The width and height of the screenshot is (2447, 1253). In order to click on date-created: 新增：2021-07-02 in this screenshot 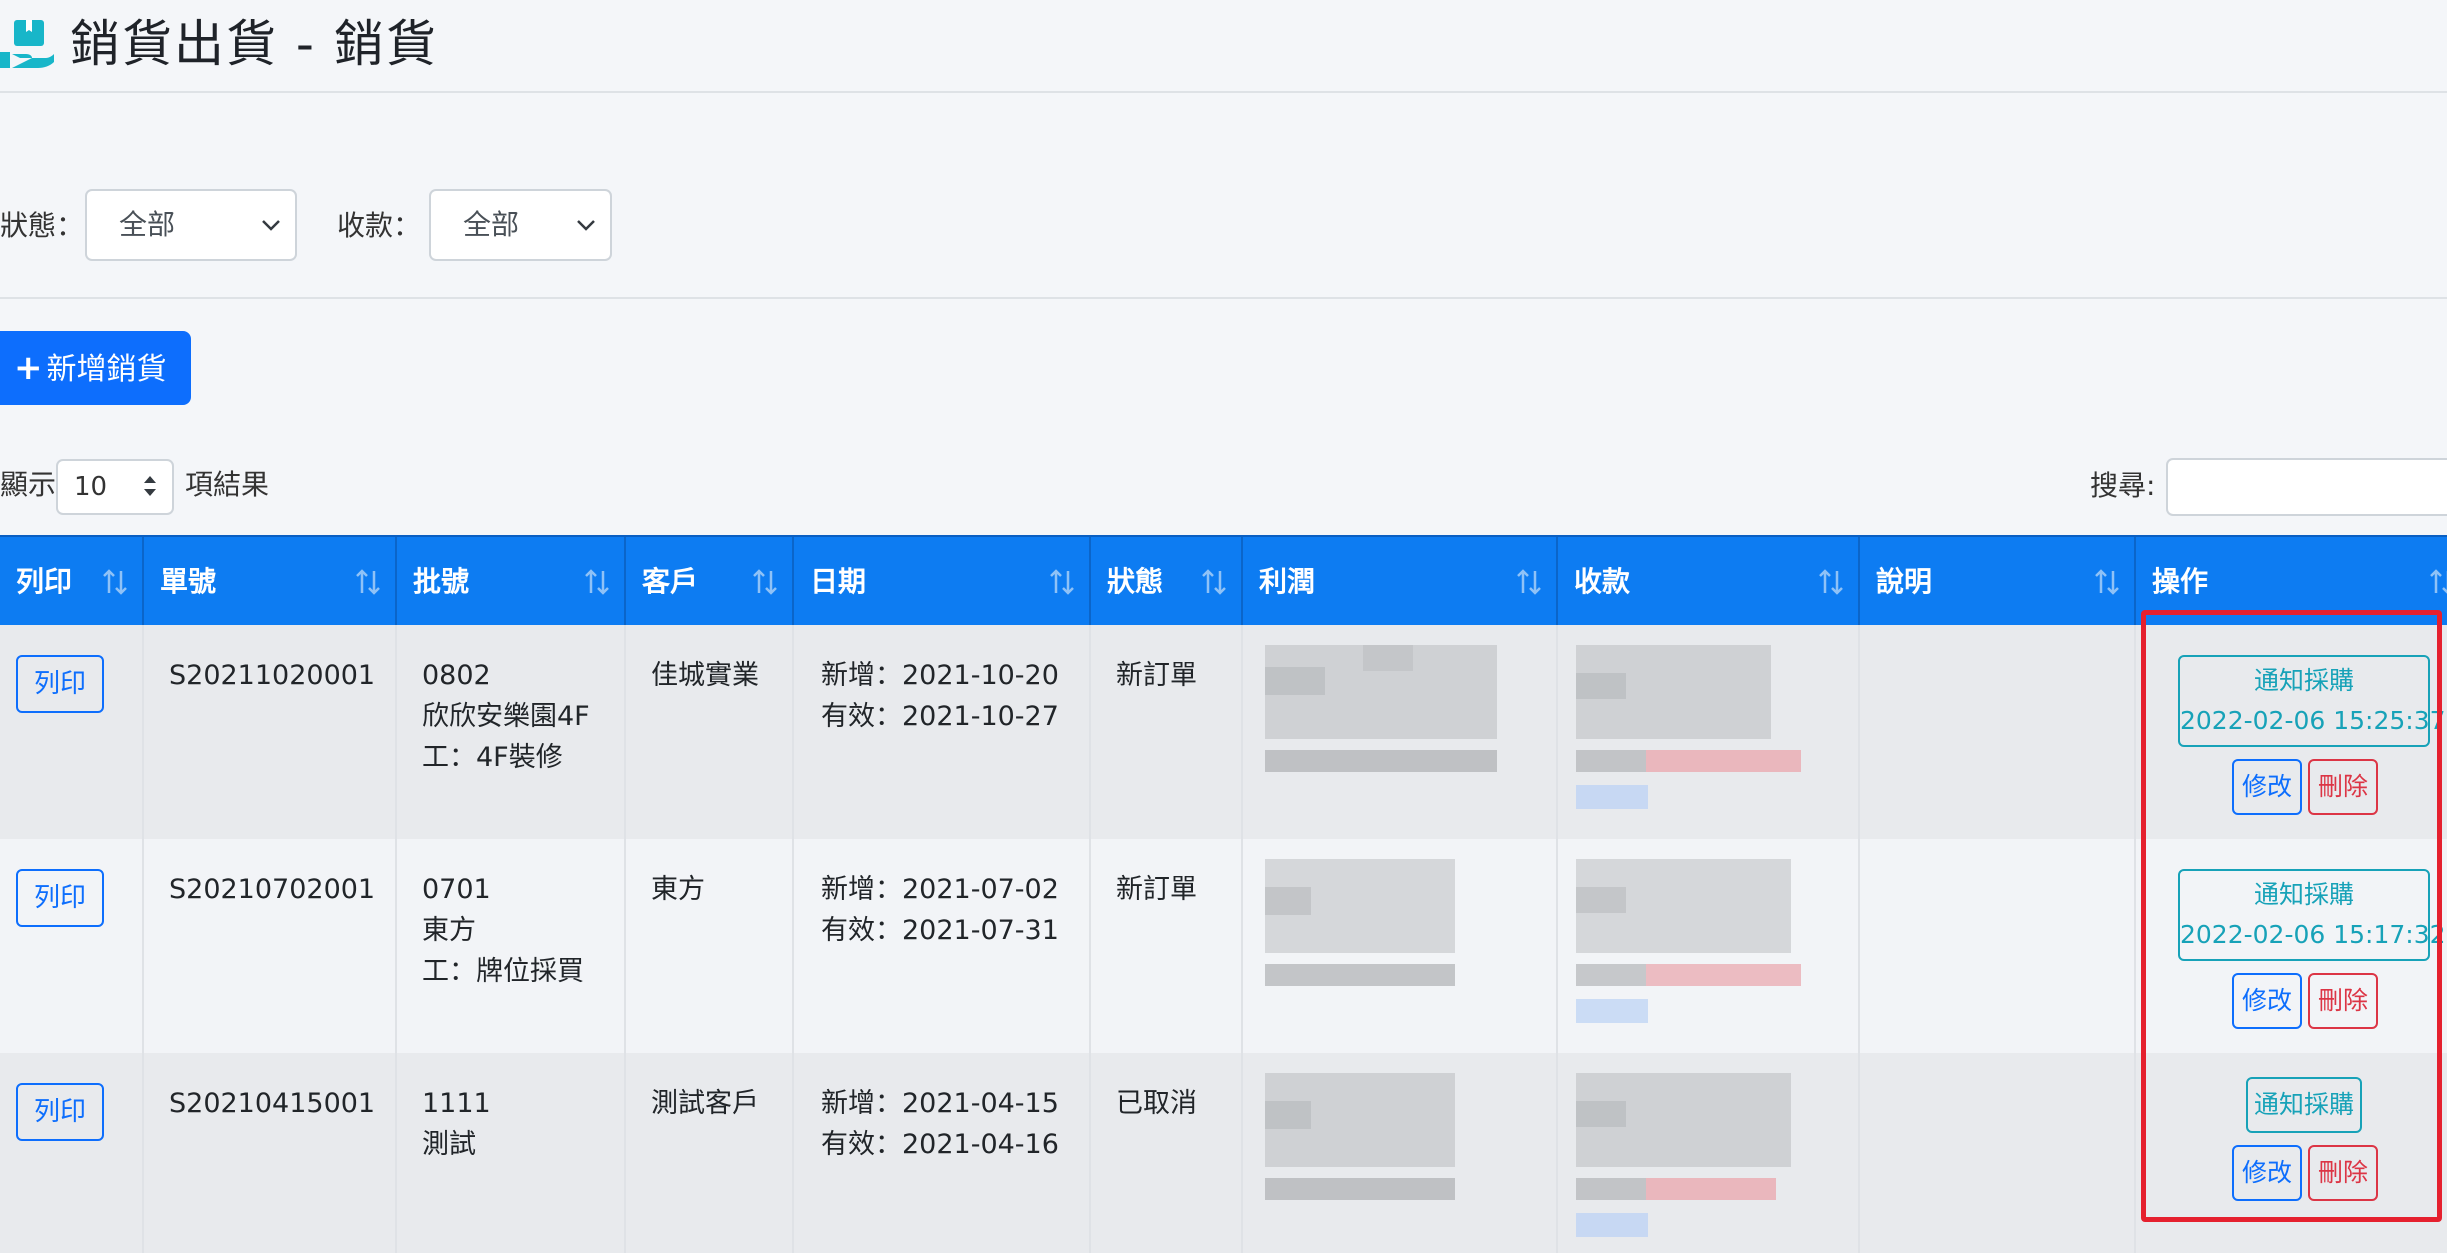, I will do `click(940, 889)`.